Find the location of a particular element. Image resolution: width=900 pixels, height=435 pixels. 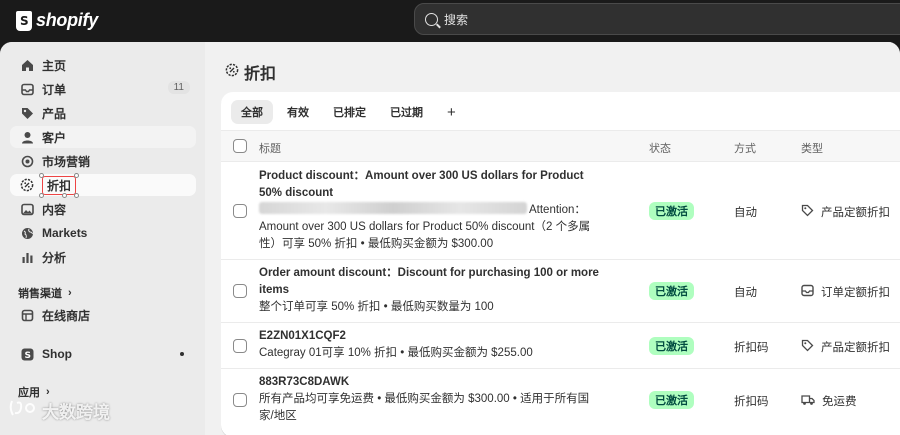

type-cell: 免运费 is located at coordinates (829, 401).